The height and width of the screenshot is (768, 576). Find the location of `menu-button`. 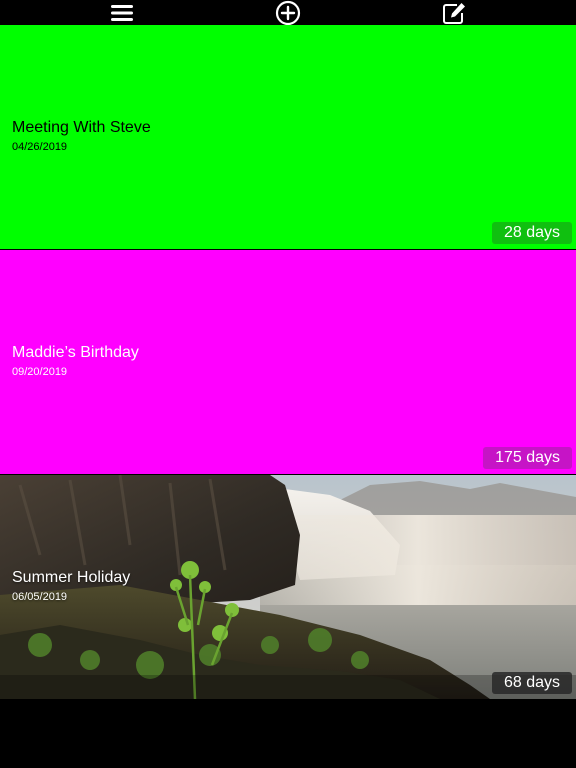

menu-button is located at coordinates (122, 12).